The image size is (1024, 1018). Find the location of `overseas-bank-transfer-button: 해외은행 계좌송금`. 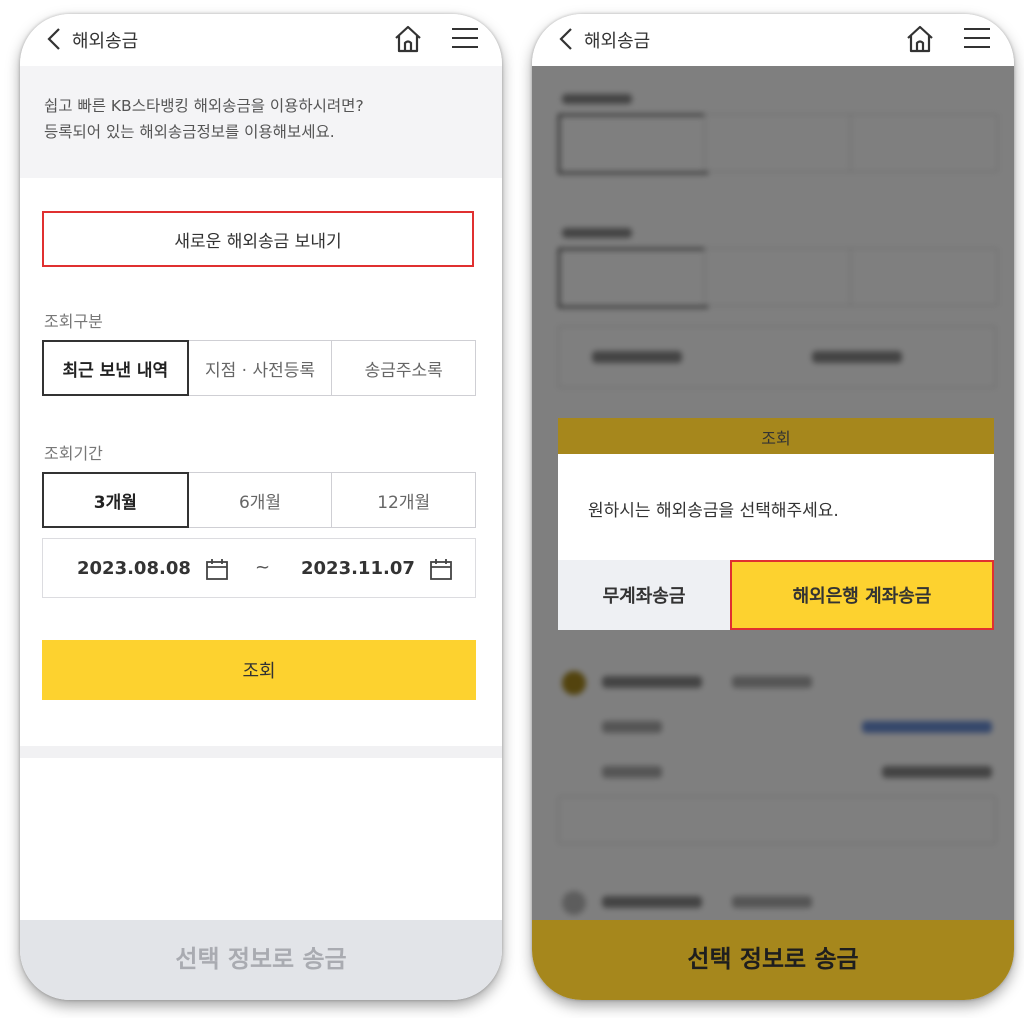

overseas-bank-transfer-button: 해외은행 계좌송금 is located at coordinates (862, 595).